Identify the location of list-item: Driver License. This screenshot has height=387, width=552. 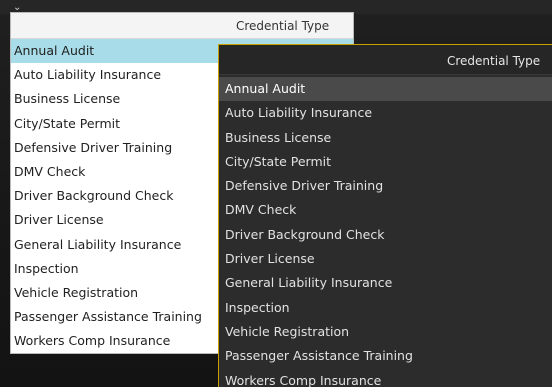
(385, 259).